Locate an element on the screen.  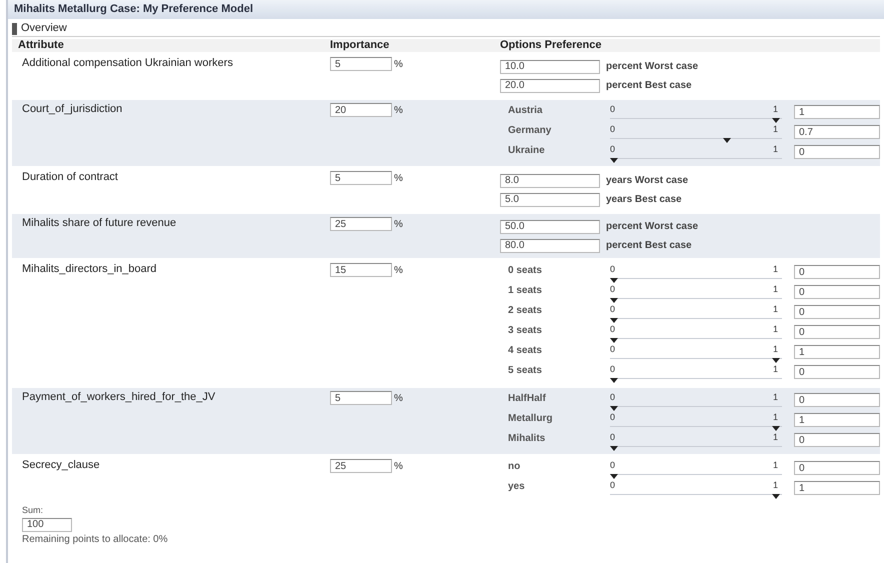
sum-field: 100 is located at coordinates (47, 525).